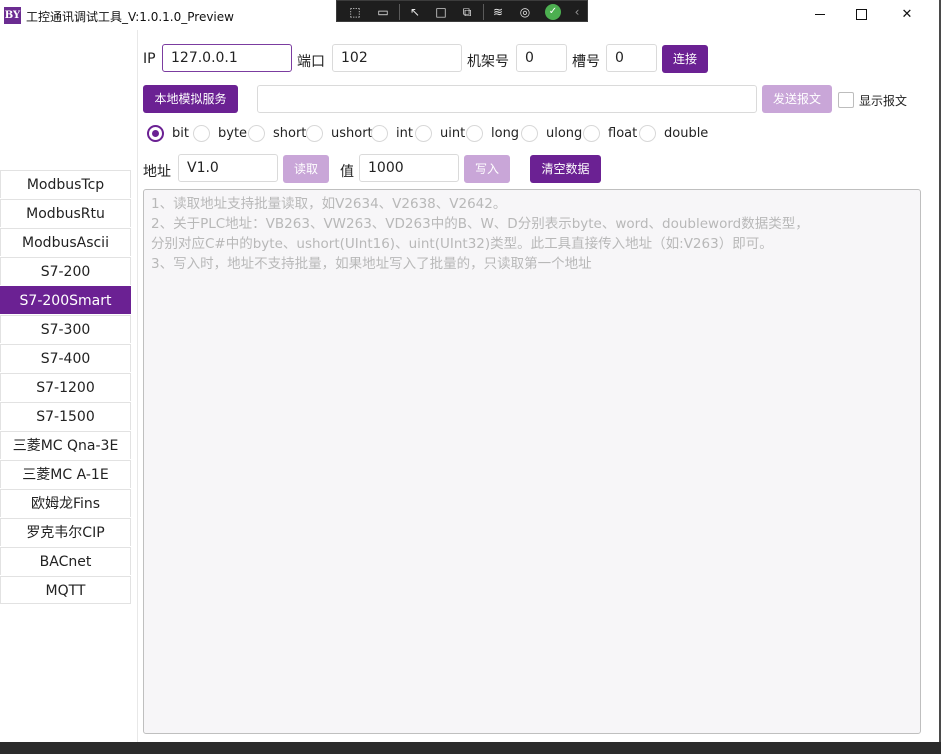 This screenshot has width=941, height=754. What do you see at coordinates (329, 204) in the screenshot?
I see `log-line: 1、读取地址支持批量读取，如V2634、V2638、V2642。` at bounding box center [329, 204].